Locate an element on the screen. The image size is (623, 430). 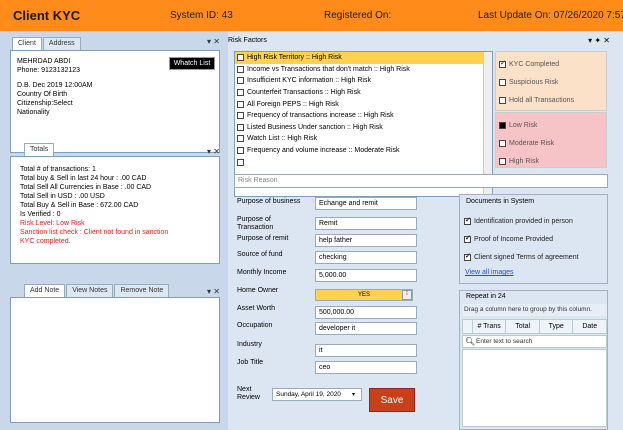
purpose-of-remit-label: Purpose of remit is located at coordinates (263, 238).